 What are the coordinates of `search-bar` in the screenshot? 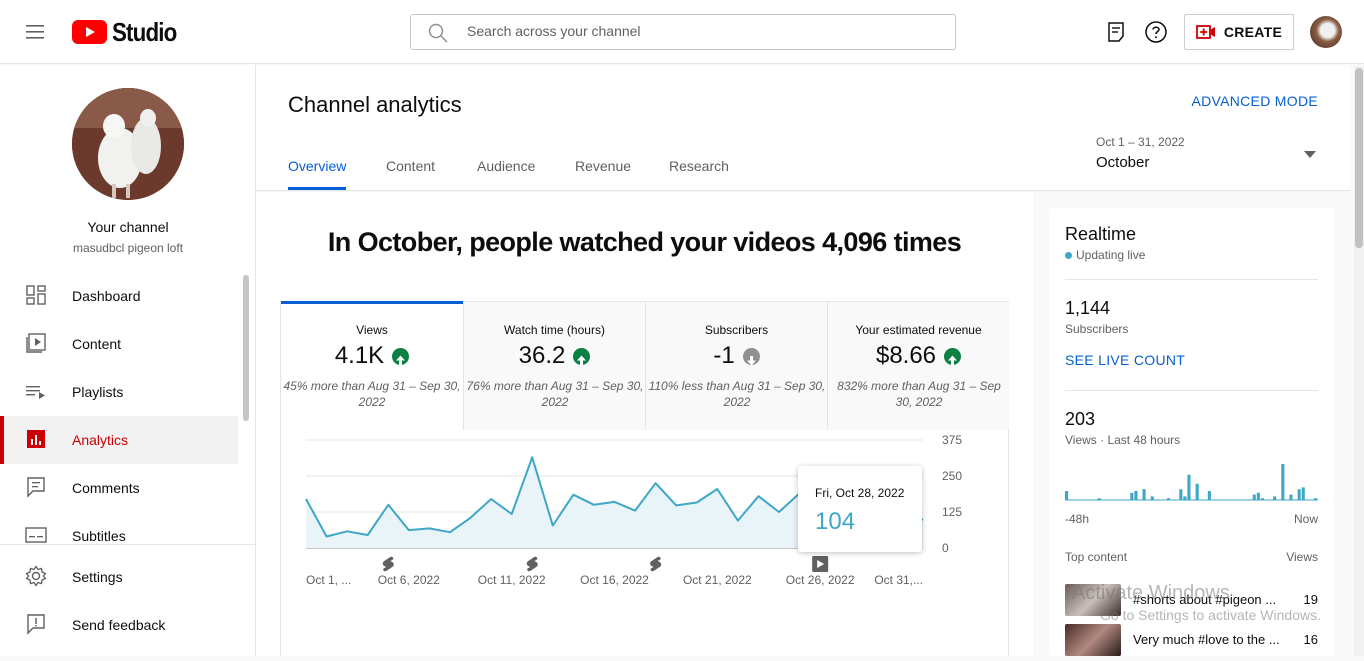 It's located at (683, 32).